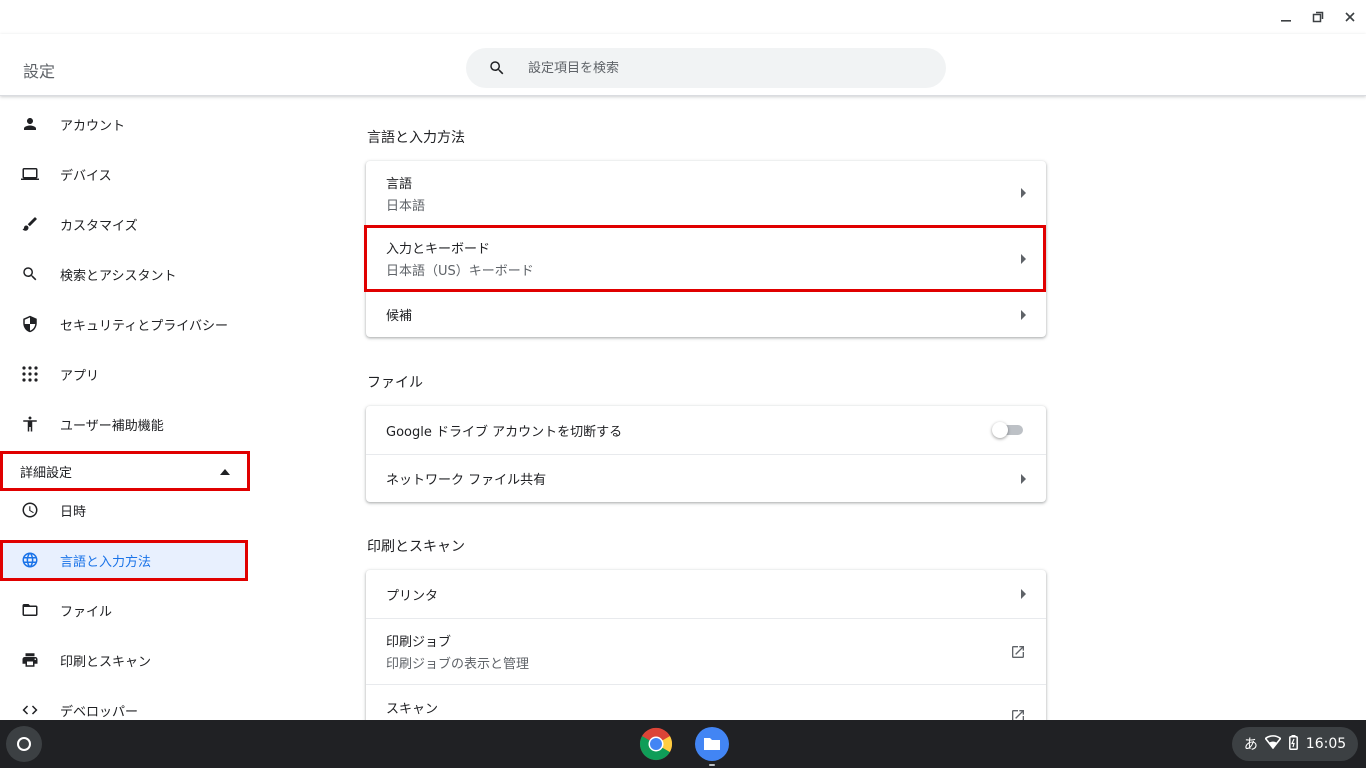  What do you see at coordinates (416, 547) in the screenshot?
I see `section-title-print-scan: 印刷とスキャン` at bounding box center [416, 547].